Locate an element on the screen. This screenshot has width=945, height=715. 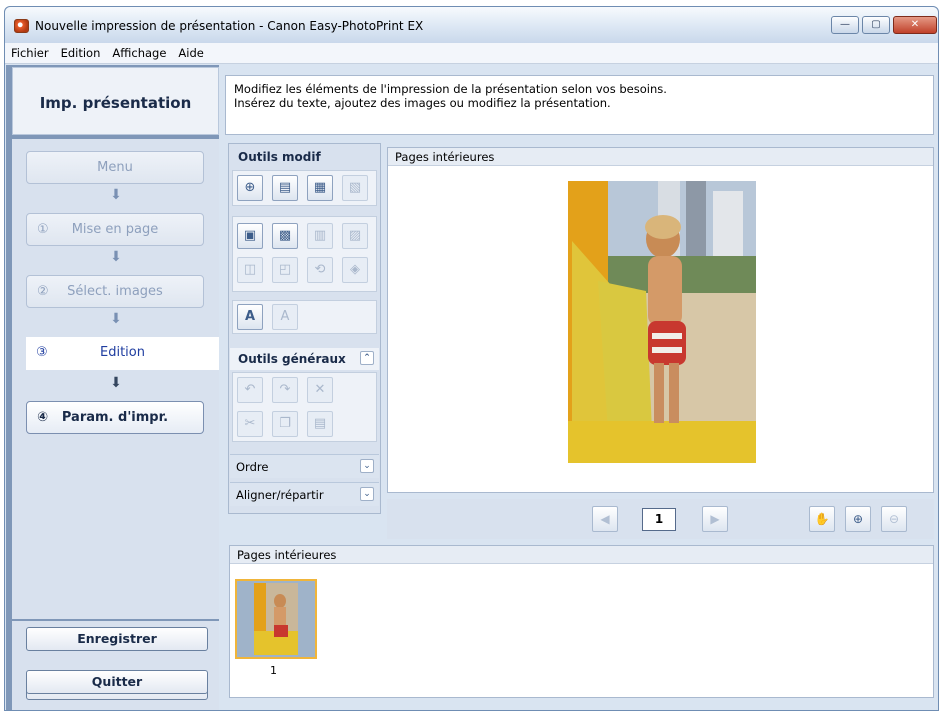
image-properties-icon: ▨ is located at coordinates (355, 236).